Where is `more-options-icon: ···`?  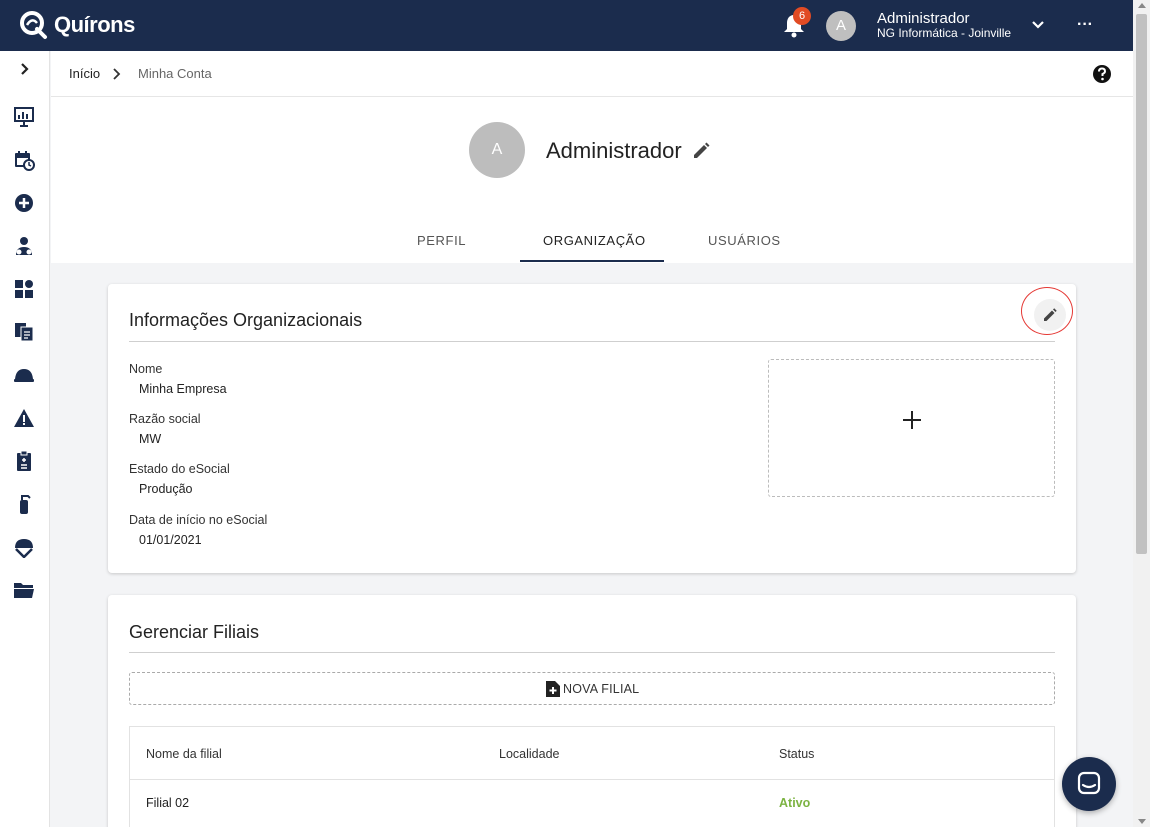
more-options-icon: ··· is located at coordinates (1085, 25).